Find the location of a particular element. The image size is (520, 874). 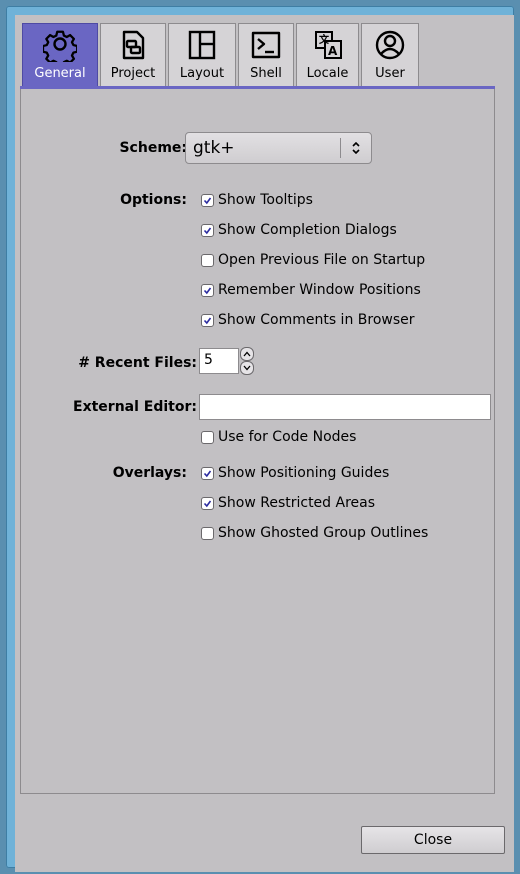

tab-label: User is located at coordinates (390, 73).